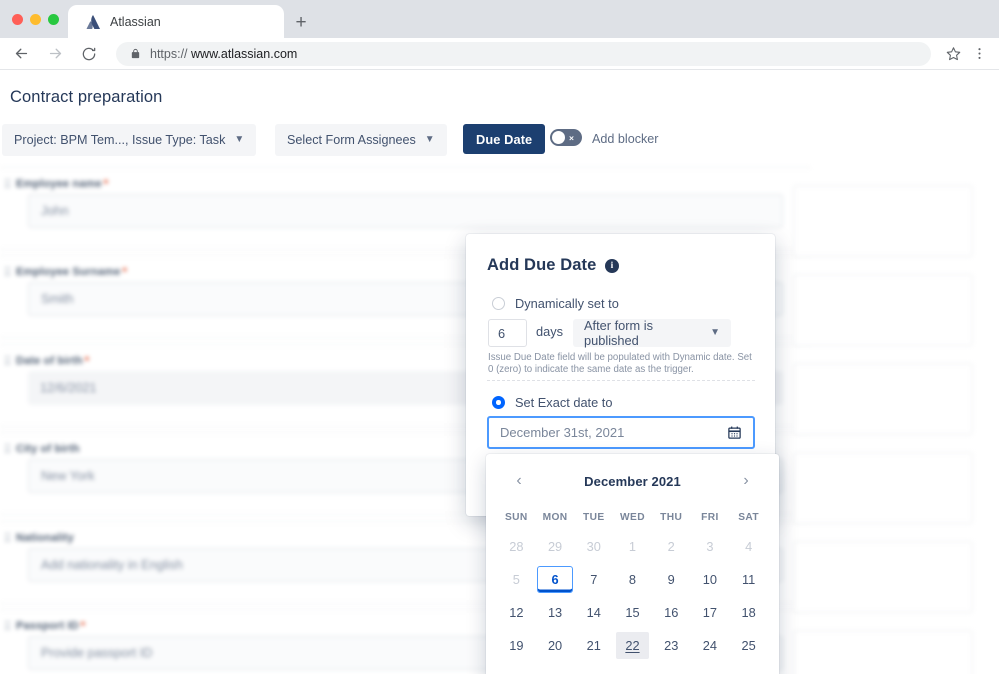  I want to click on calendar-day-number: 9, so click(671, 579).